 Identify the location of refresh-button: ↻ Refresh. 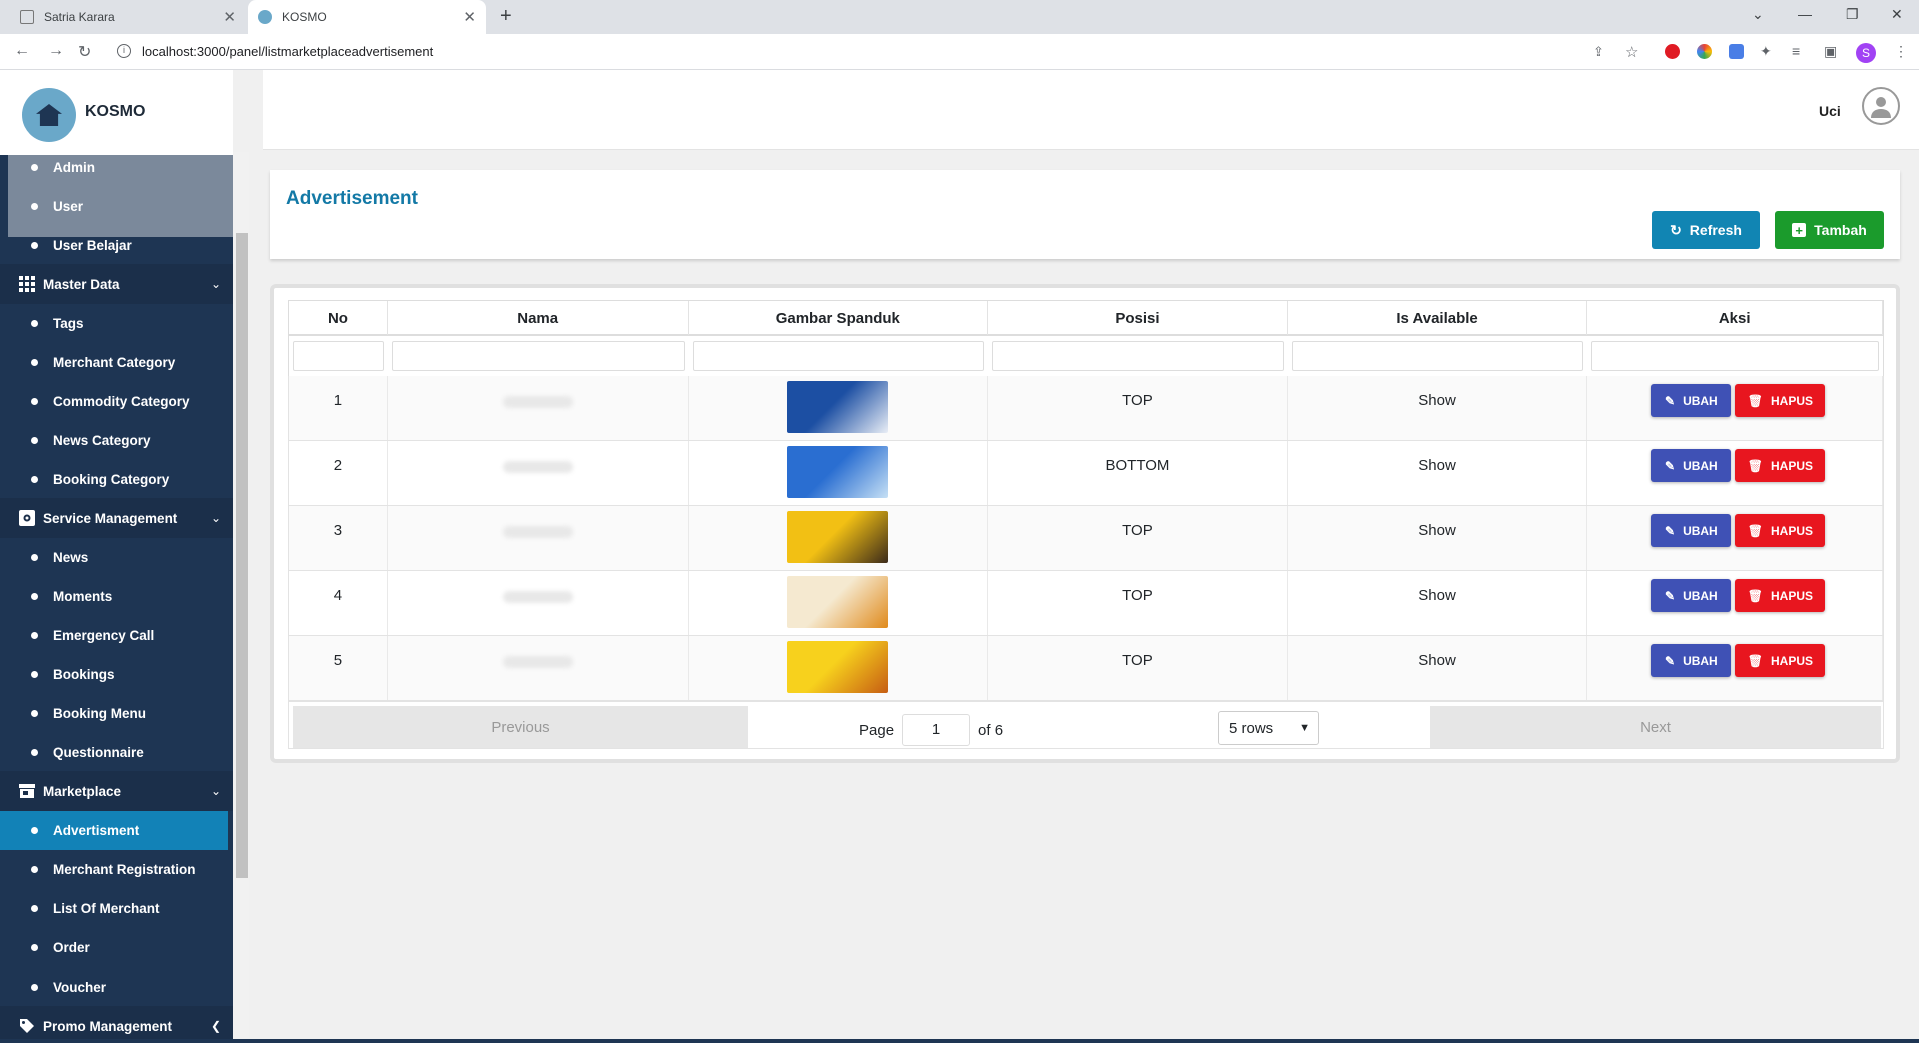
(1706, 230).